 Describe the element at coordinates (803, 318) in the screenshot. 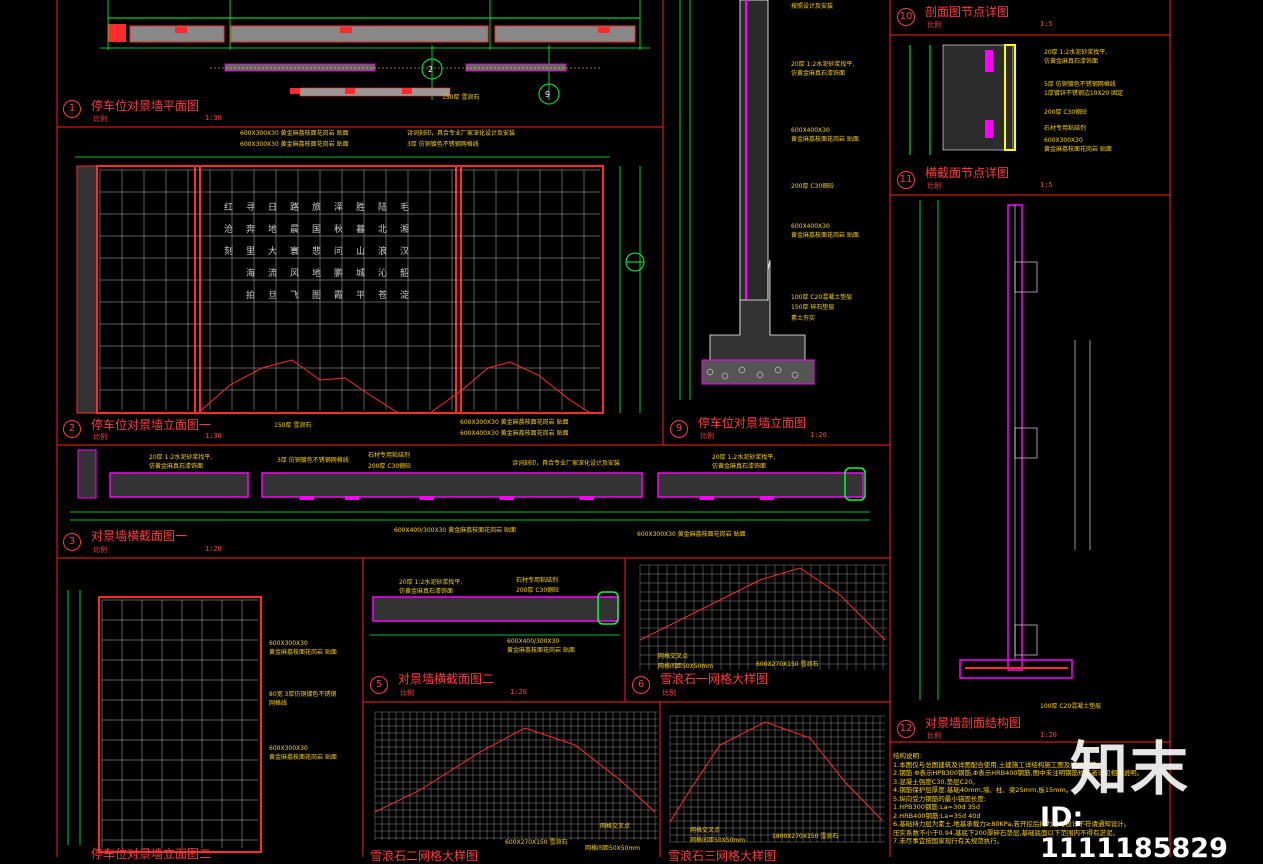

I see `annotation: 素土夯实` at that location.